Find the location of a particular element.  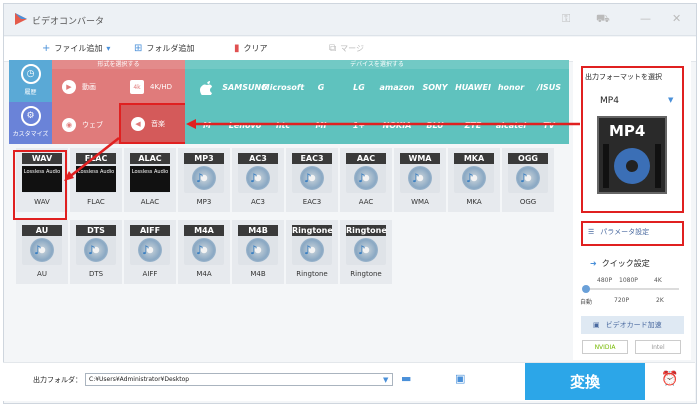

annotation-arrows is located at coordinates (322, 150).